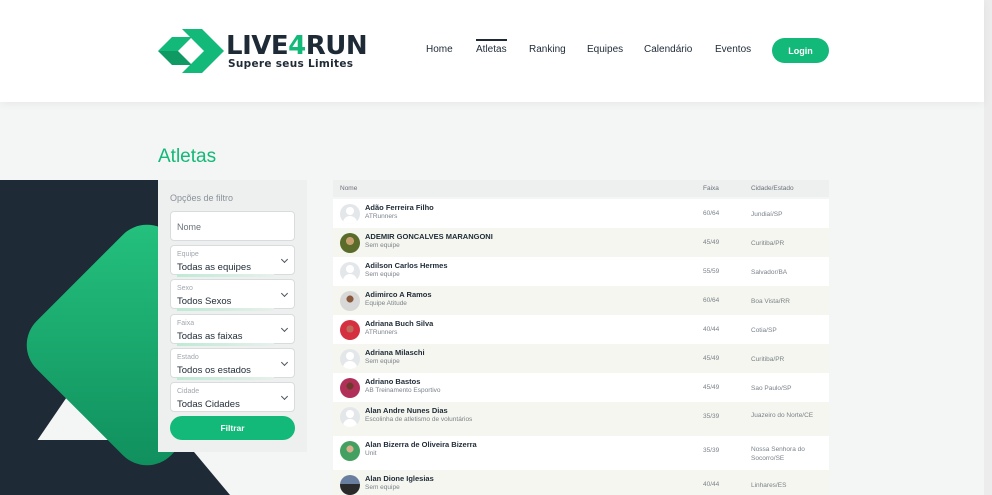 This screenshot has width=992, height=495. I want to click on header-band: Faixa, so click(711, 188).